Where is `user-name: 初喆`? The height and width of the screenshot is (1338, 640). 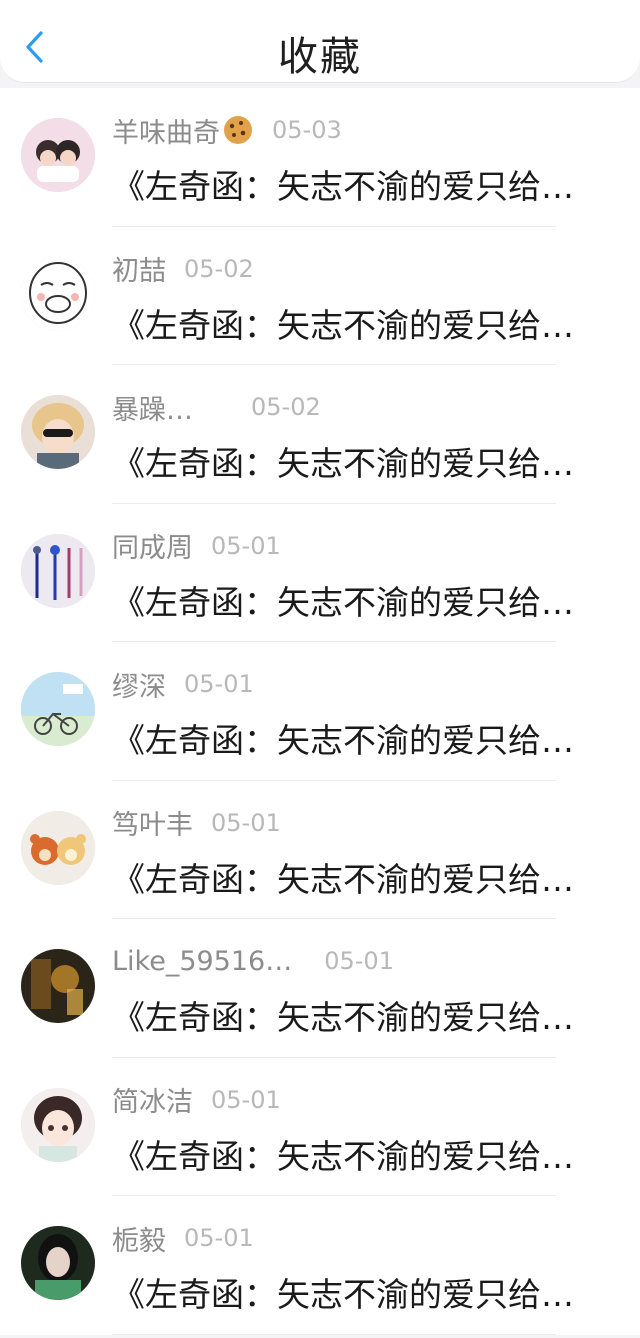 user-name: 初喆 is located at coordinates (139, 268).